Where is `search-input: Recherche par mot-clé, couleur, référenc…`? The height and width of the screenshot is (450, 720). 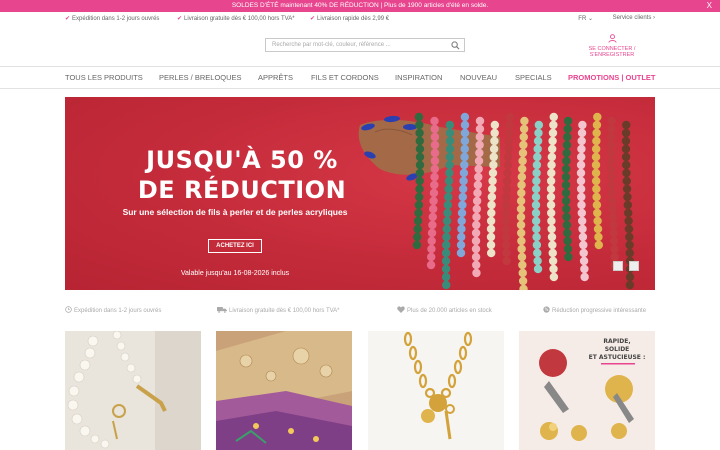
search-input: Recherche par mot-clé, couleur, référenc… is located at coordinates (365, 45).